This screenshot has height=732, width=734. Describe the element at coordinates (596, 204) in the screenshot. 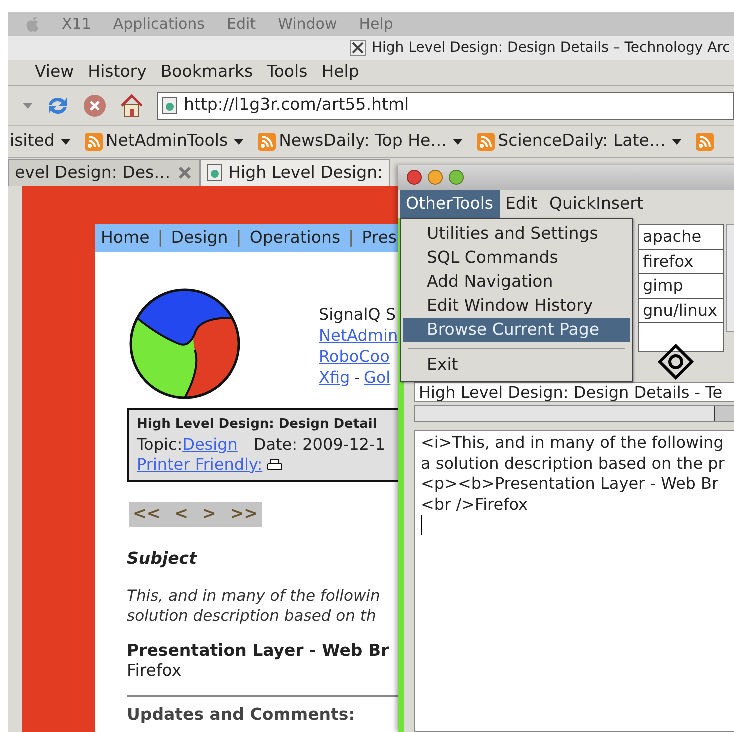

I see `menu-item: QuickInsert` at that location.